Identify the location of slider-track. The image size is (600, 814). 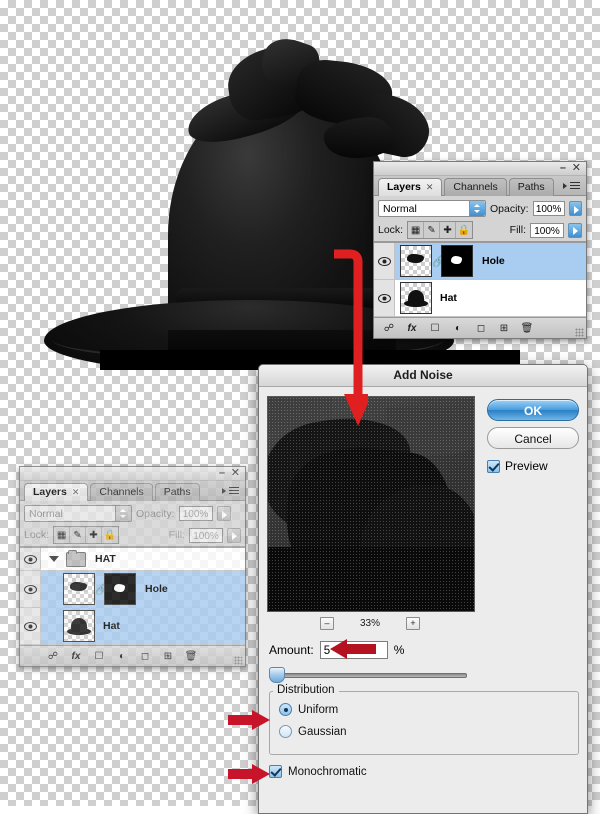
(371, 675).